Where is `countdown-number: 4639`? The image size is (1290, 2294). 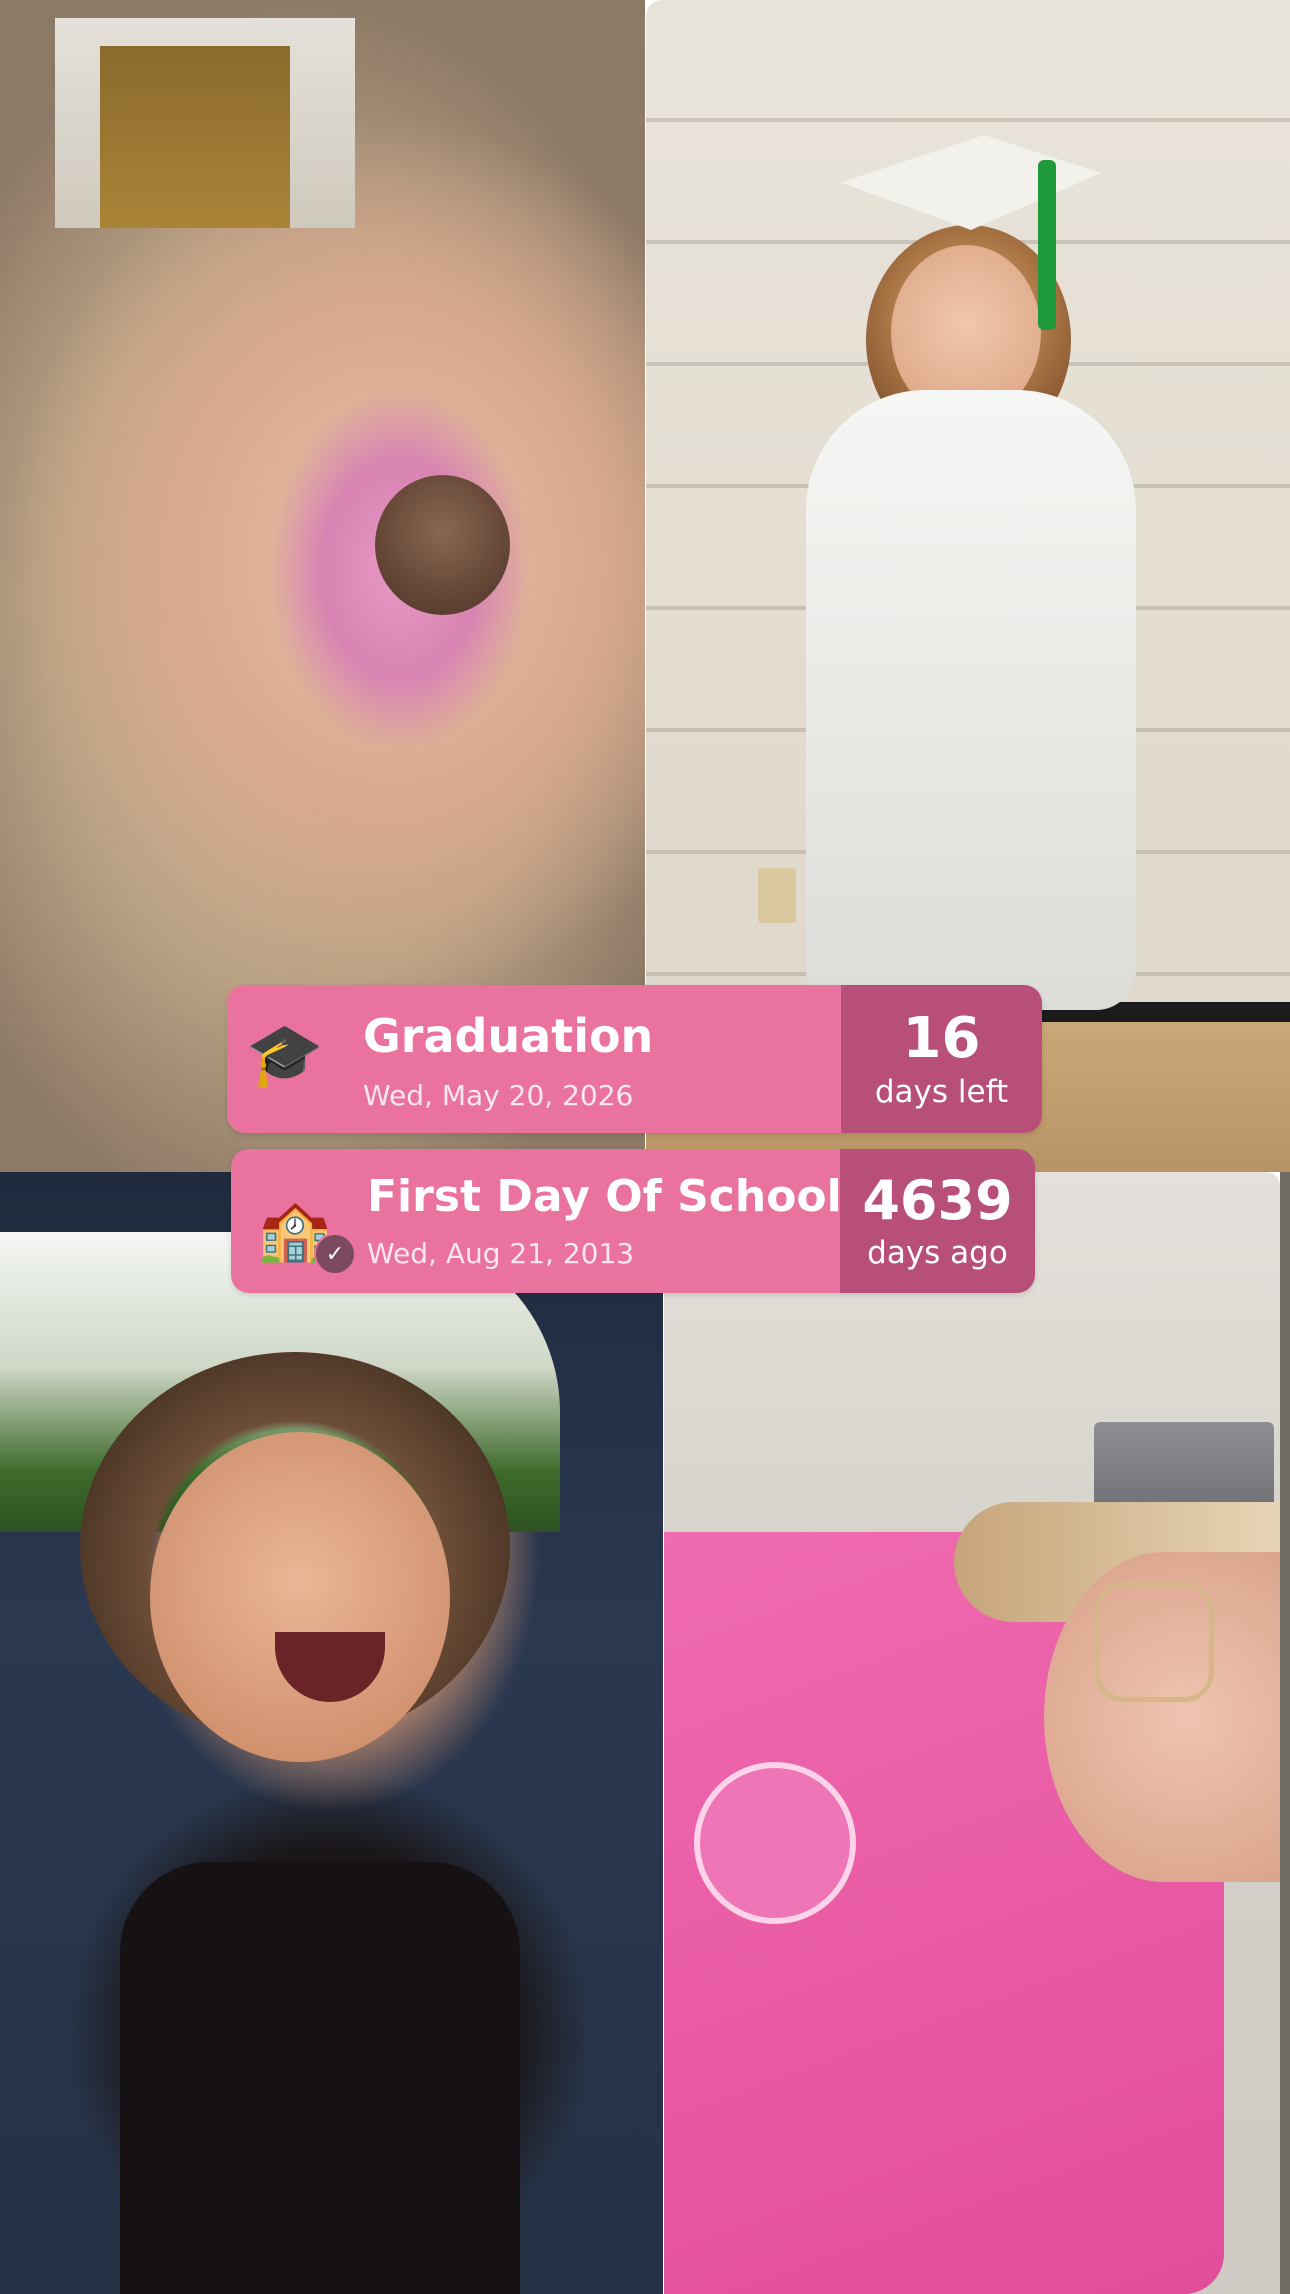 countdown-number: 4639 is located at coordinates (937, 1200).